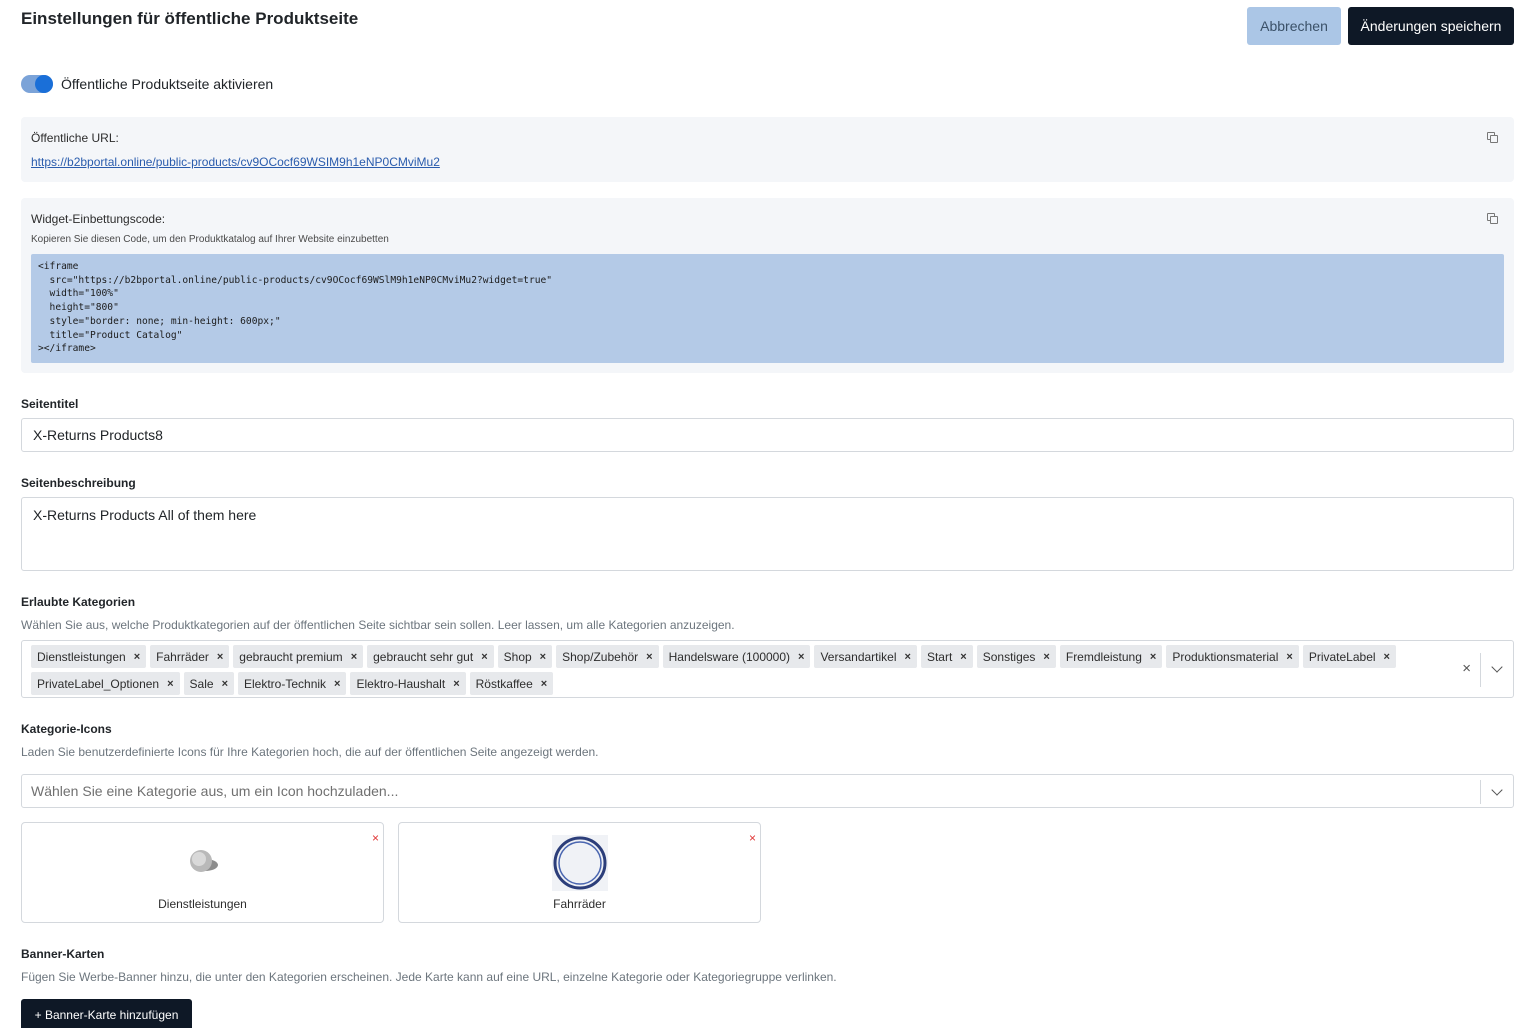 The width and height of the screenshot is (1536, 1028). What do you see at coordinates (81, 656) in the screenshot?
I see `category-chip-label: Dienstleistungen` at bounding box center [81, 656].